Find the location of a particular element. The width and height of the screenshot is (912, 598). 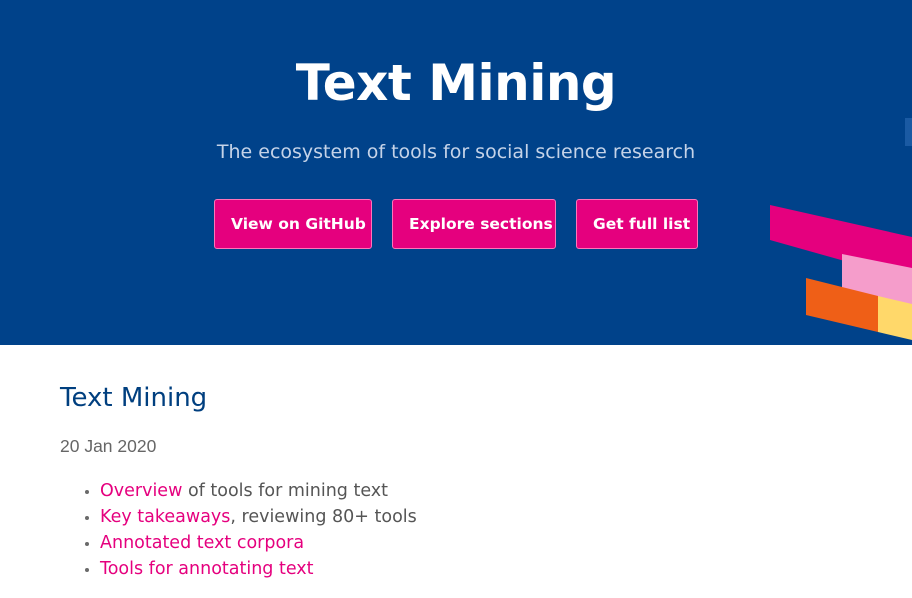

explore-sections-button: Explore sections is located at coordinates (474, 224).